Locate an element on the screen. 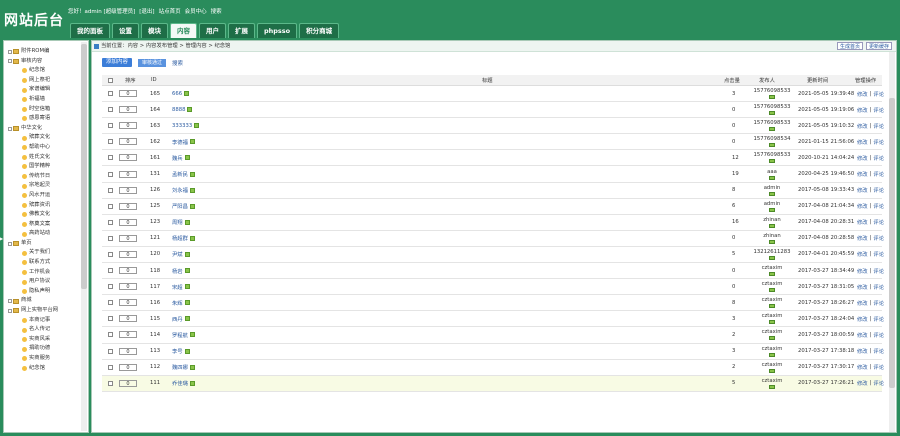 The image size is (900, 436). sidebar-item: 国学精粹 is located at coordinates (45, 167).